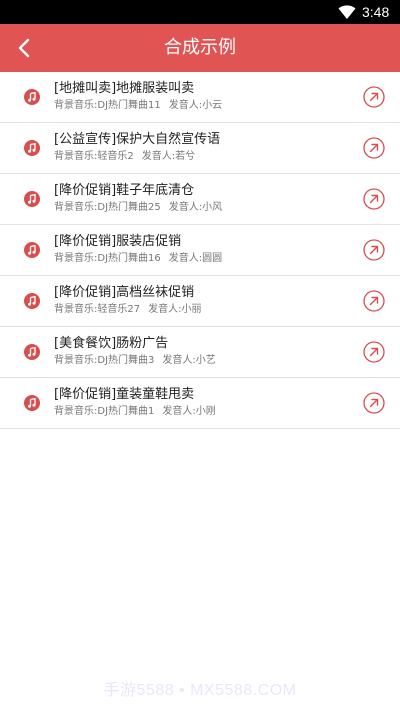 The image size is (400, 710). What do you see at coordinates (118, 241) in the screenshot?
I see `item-title: [降价促销]服装店促销` at bounding box center [118, 241].